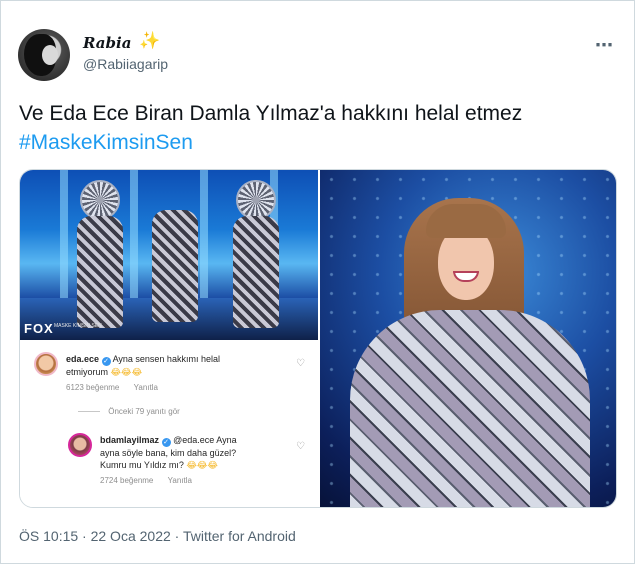 Image resolution: width=635 pixels, height=564 pixels. Describe the element at coordinates (470, 408) in the screenshot. I see `sequin-outfit` at that location.